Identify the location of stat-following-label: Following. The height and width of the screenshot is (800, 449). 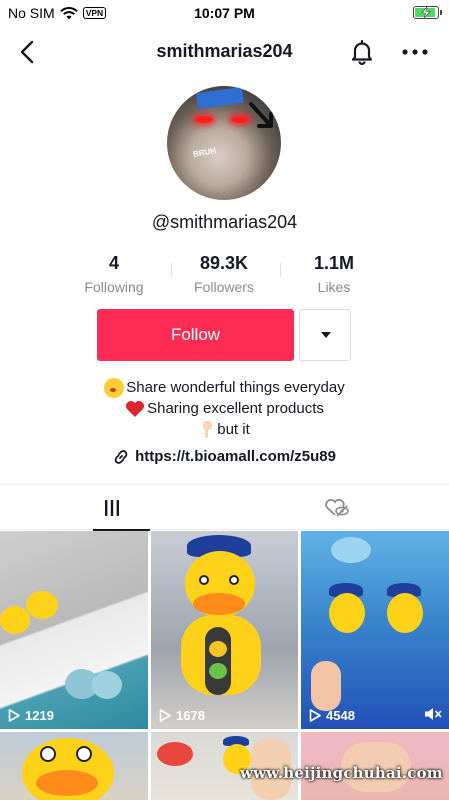
(114, 287).